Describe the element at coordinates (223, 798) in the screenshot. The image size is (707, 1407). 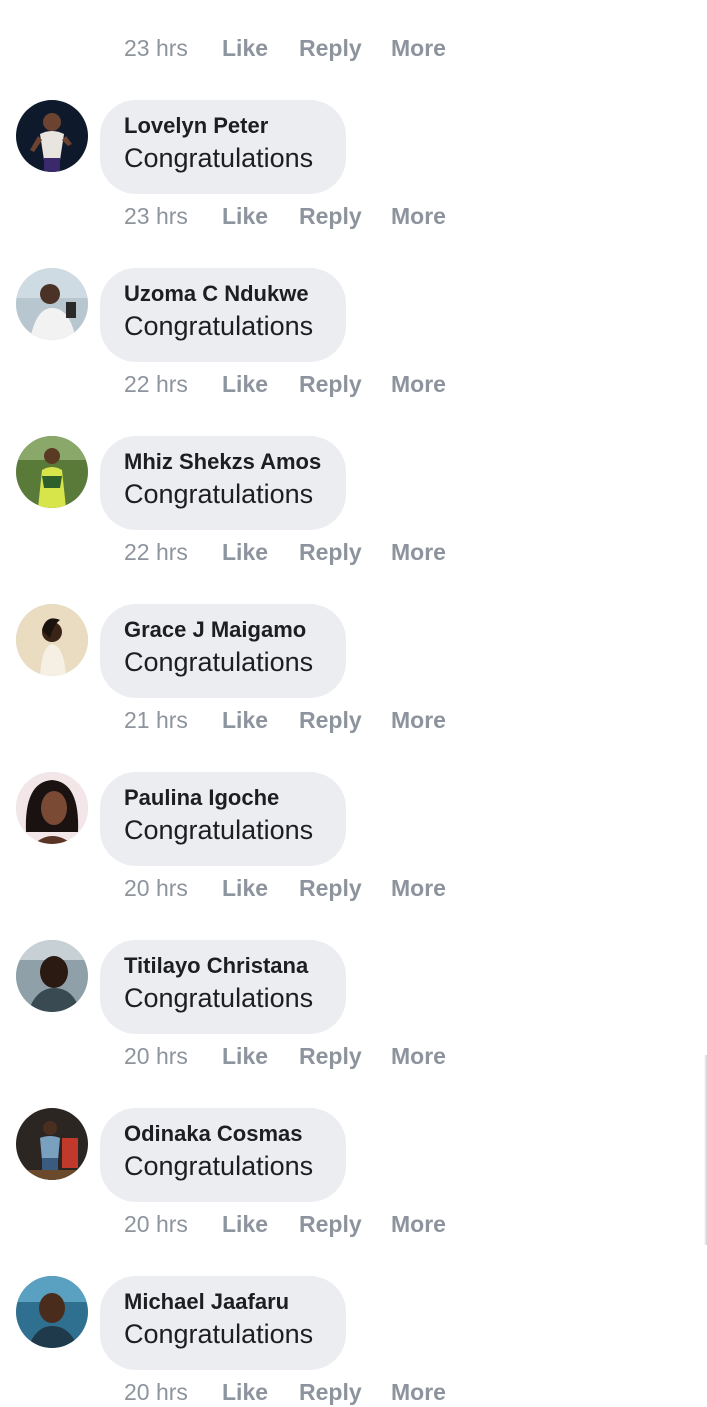
I see `comment-author: Paulina Igoche` at that location.